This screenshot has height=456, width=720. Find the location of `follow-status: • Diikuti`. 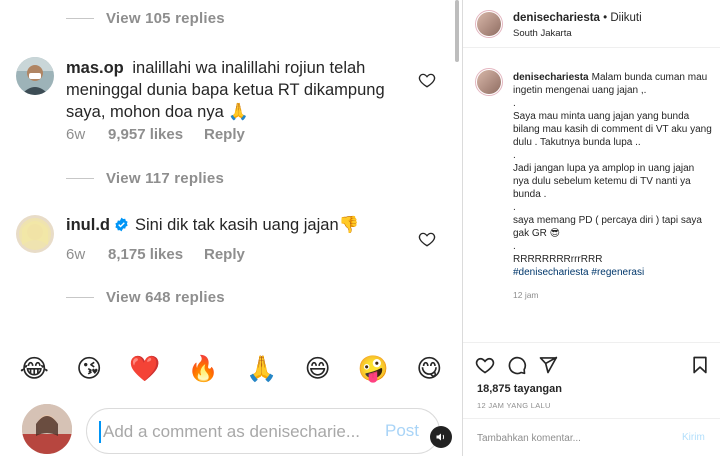

follow-status: • Diikuti is located at coordinates (620, 18).